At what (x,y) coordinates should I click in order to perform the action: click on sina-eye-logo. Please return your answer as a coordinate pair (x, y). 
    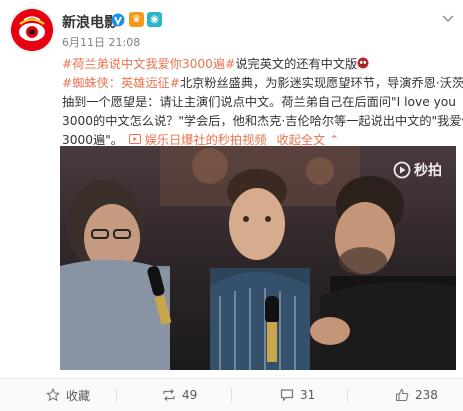
    Looking at the image, I should click on (32, 30).